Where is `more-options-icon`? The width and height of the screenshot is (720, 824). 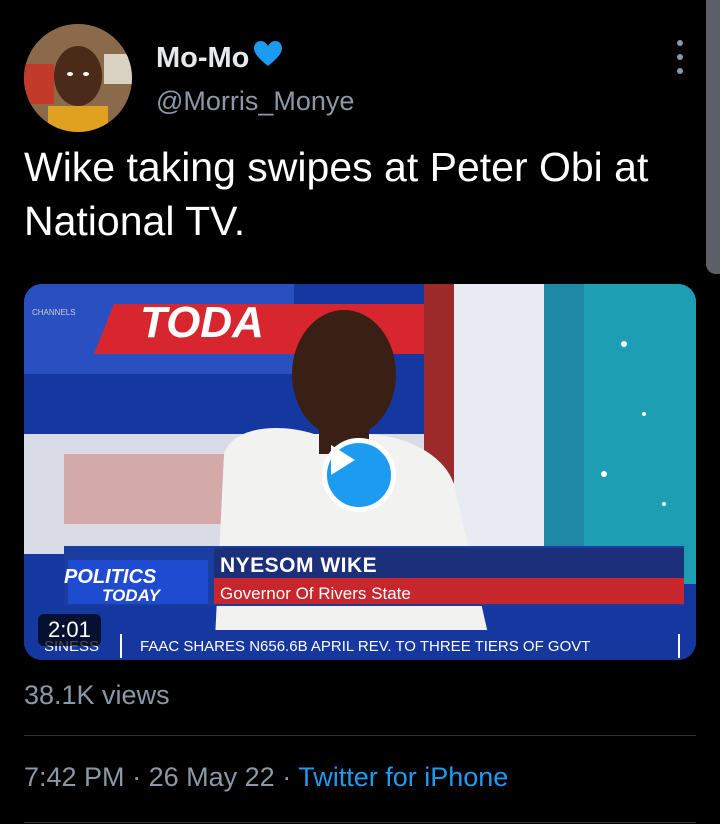 more-options-icon is located at coordinates (680, 57).